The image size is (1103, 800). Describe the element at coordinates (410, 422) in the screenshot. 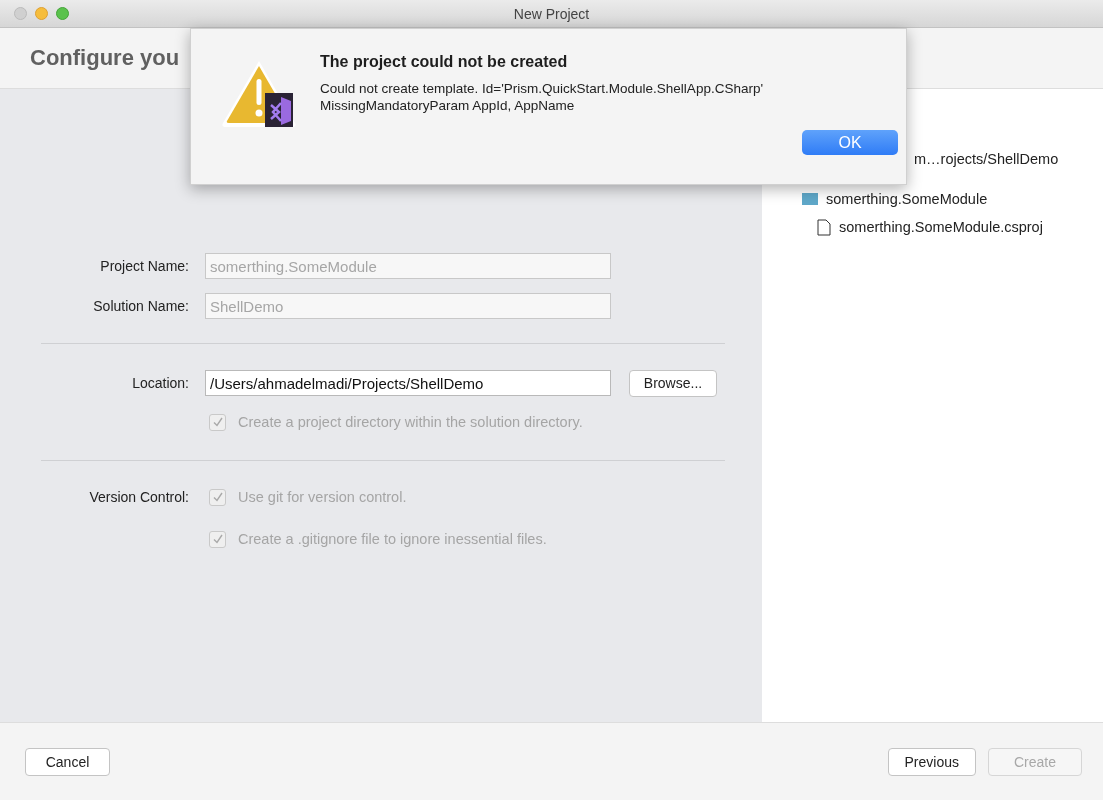

I see `checkbox-label: Create a project directory within the solution directory.` at that location.